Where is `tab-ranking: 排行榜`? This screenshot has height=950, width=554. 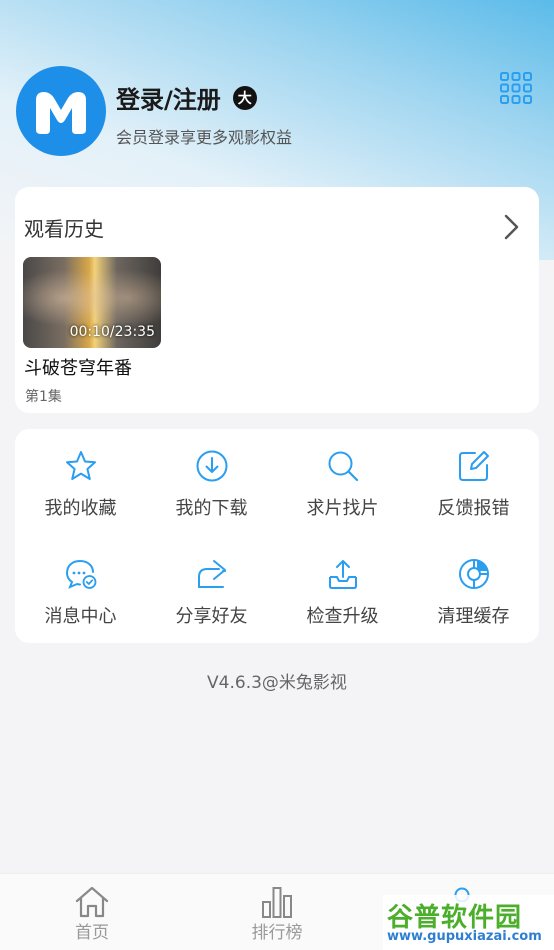 tab-ranking: 排行榜 is located at coordinates (277, 912).